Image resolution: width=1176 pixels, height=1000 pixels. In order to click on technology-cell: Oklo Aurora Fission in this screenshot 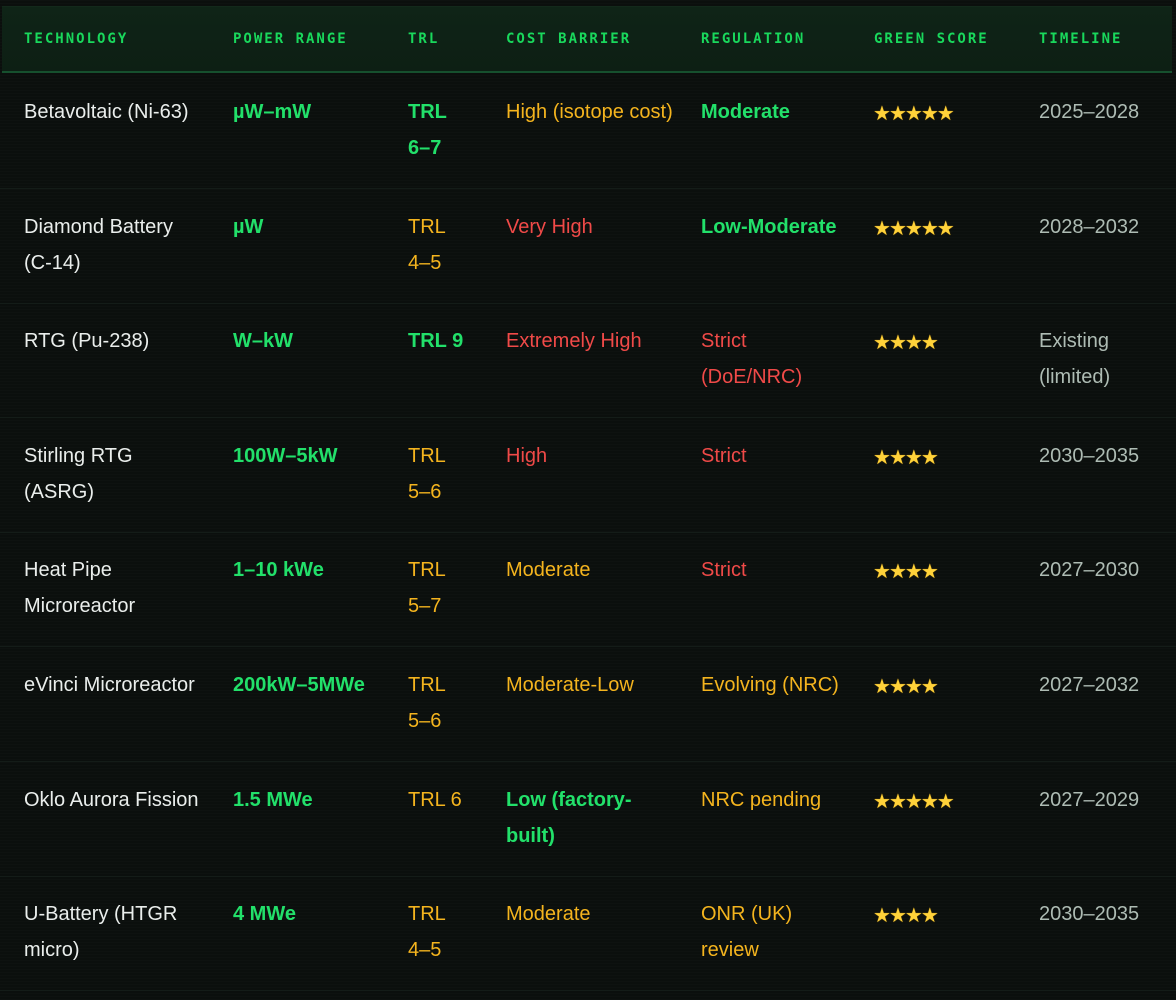, I will do `click(111, 799)`.